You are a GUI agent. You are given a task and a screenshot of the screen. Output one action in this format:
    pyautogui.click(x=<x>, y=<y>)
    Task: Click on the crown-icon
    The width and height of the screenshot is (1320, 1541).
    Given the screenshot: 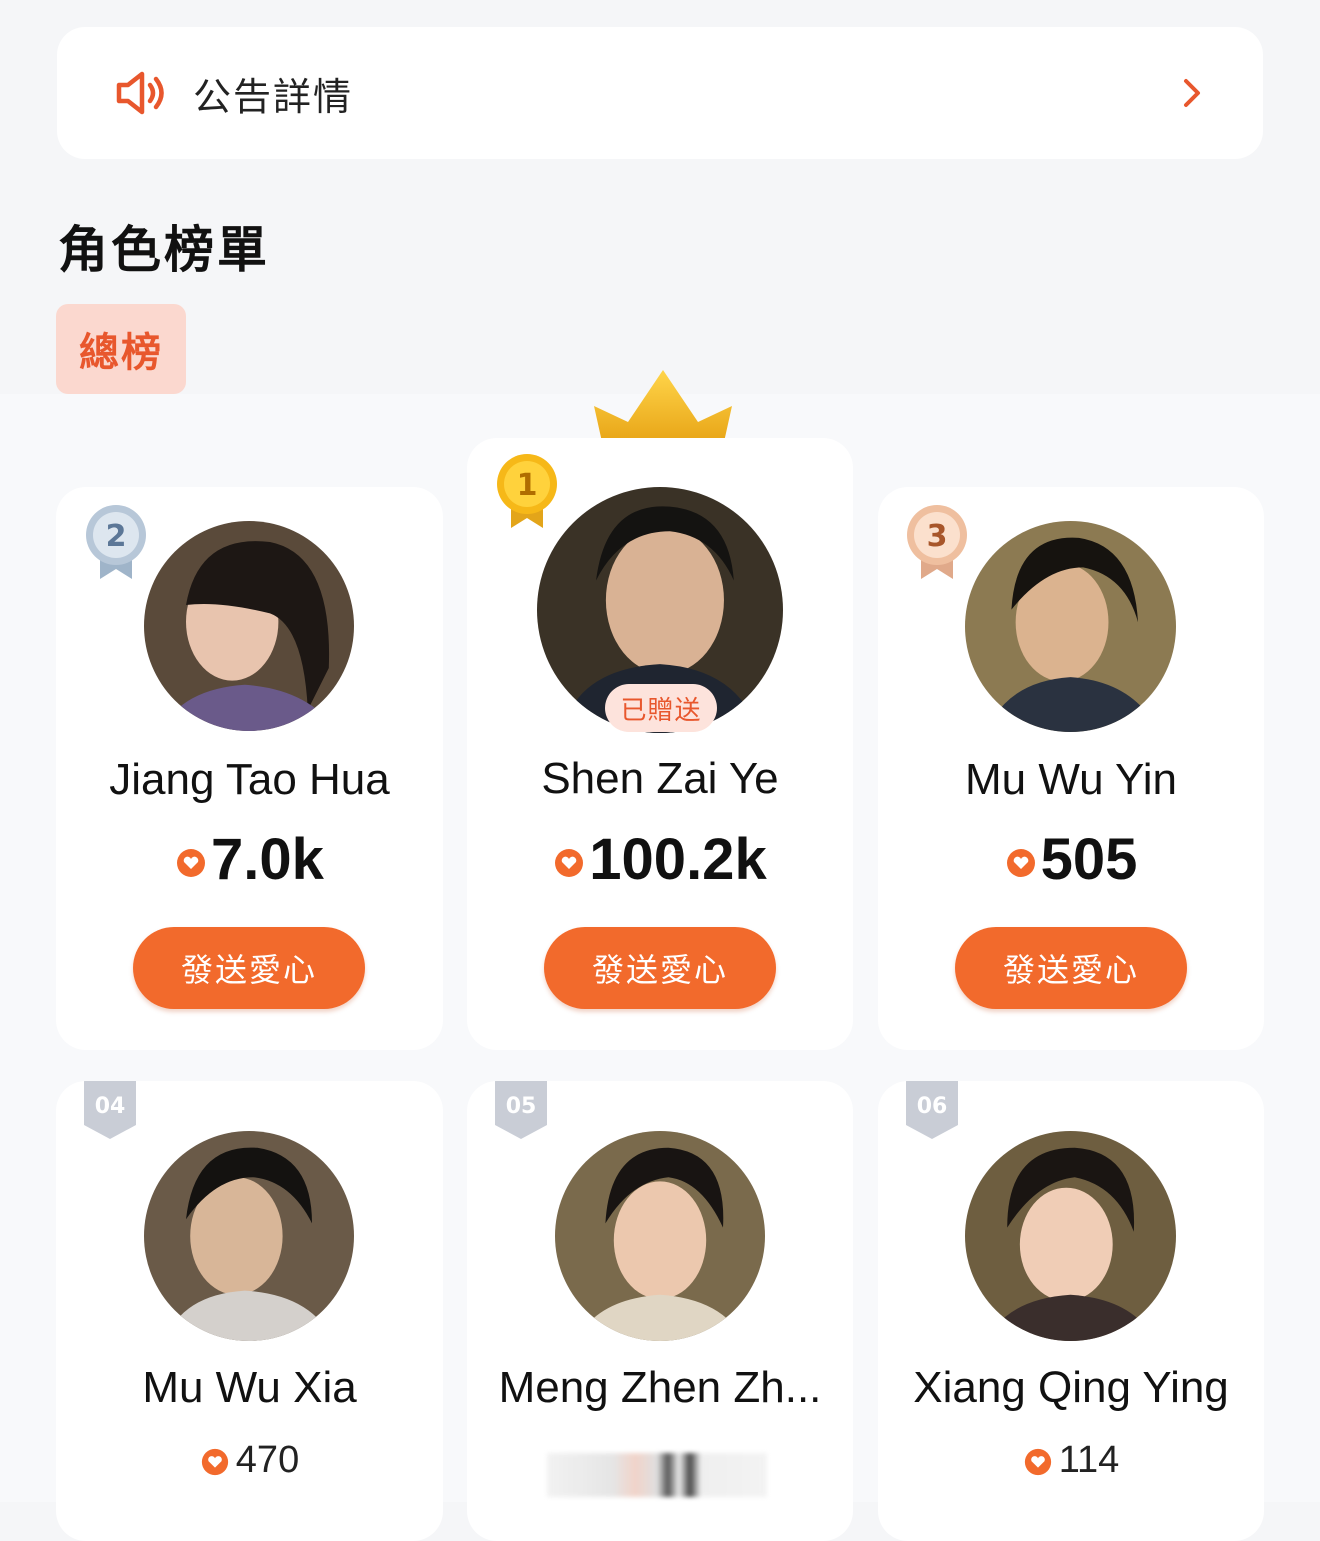 What is the action you would take?
    pyautogui.click(x=663, y=406)
    